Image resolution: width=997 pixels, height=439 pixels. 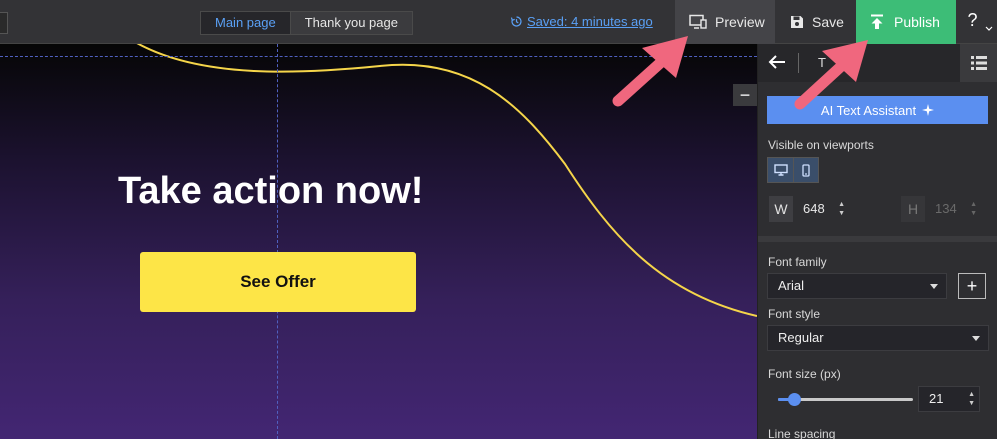 I want to click on add-font-button: +, so click(x=972, y=286).